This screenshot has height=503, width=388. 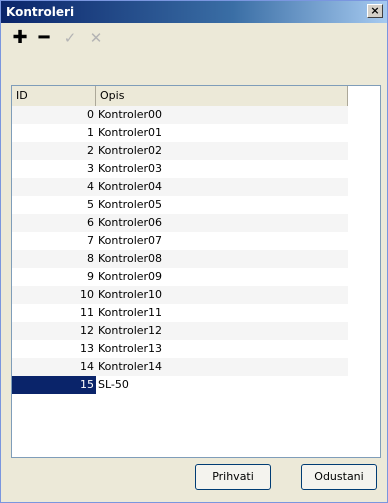 I want to click on cell-id: 11, so click(x=54, y=313).